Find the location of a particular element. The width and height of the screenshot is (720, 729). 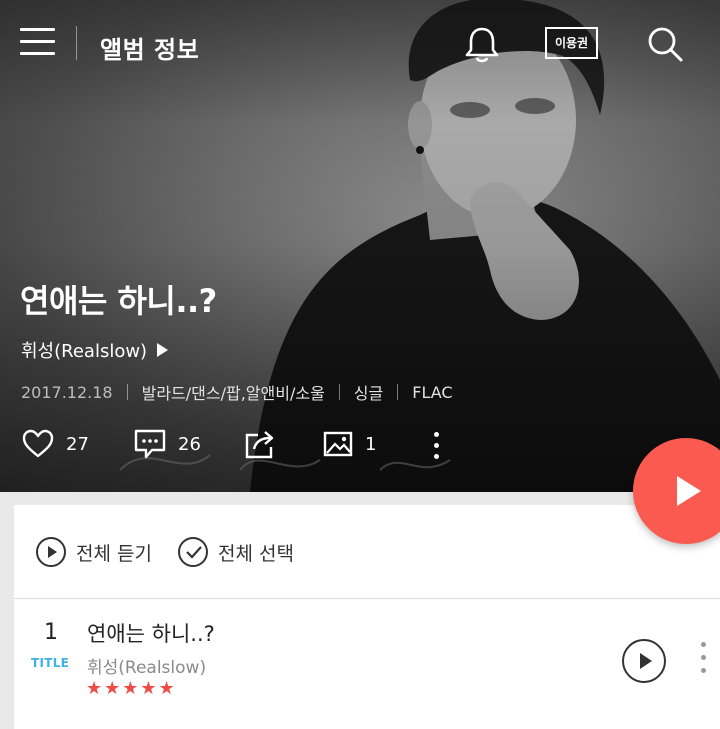

album-actions: 27 26 1 is located at coordinates (360, 444).